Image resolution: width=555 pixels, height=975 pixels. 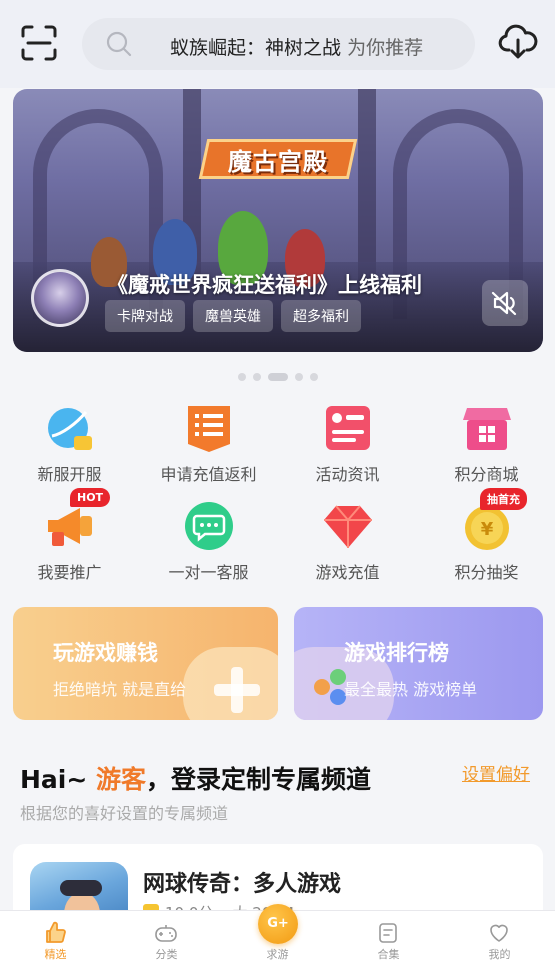 I want to click on shortcut-label: 新服开服, so click(x=69, y=474).